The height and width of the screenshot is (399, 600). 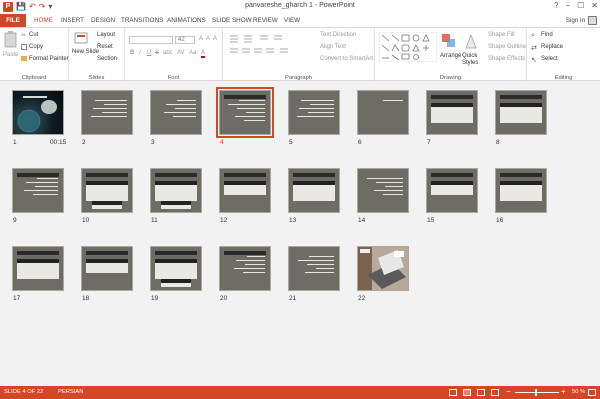 What do you see at coordinates (552, 47) in the screenshot?
I see `replace-button: Replace` at bounding box center [552, 47].